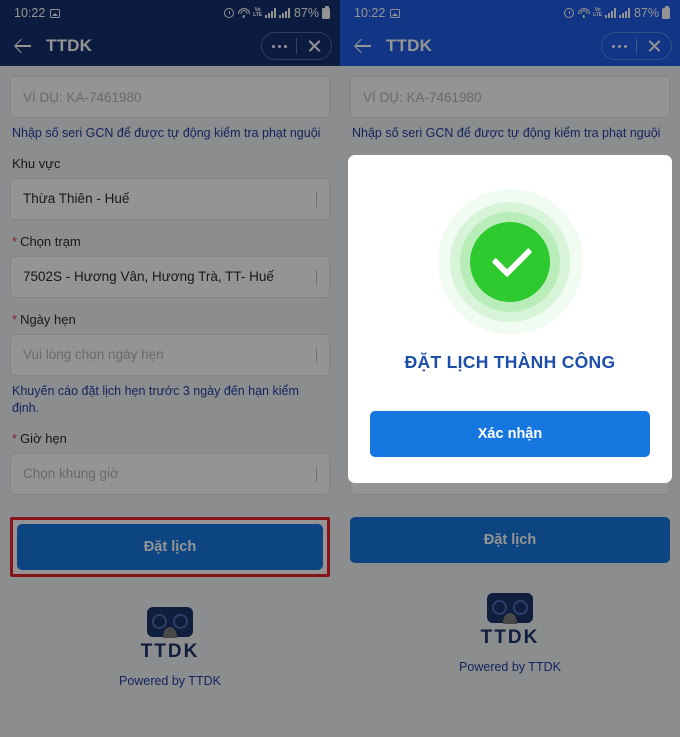  Describe the element at coordinates (510, 434) in the screenshot. I see `confirm-button: Xác nhận` at that location.